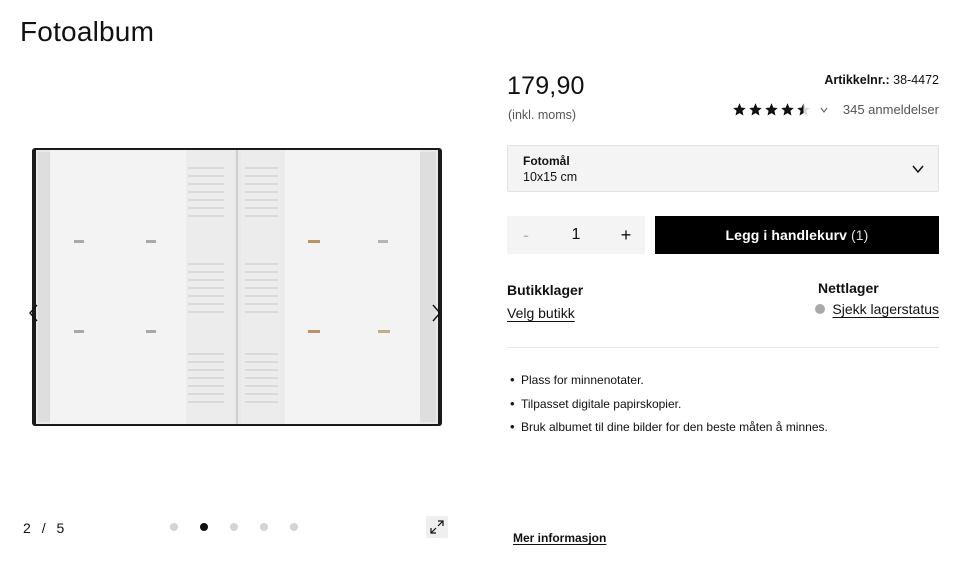 Image resolution: width=960 pixels, height=571 pixels. What do you see at coordinates (916, 80) in the screenshot?
I see `article-number-value: 38-4472` at bounding box center [916, 80].